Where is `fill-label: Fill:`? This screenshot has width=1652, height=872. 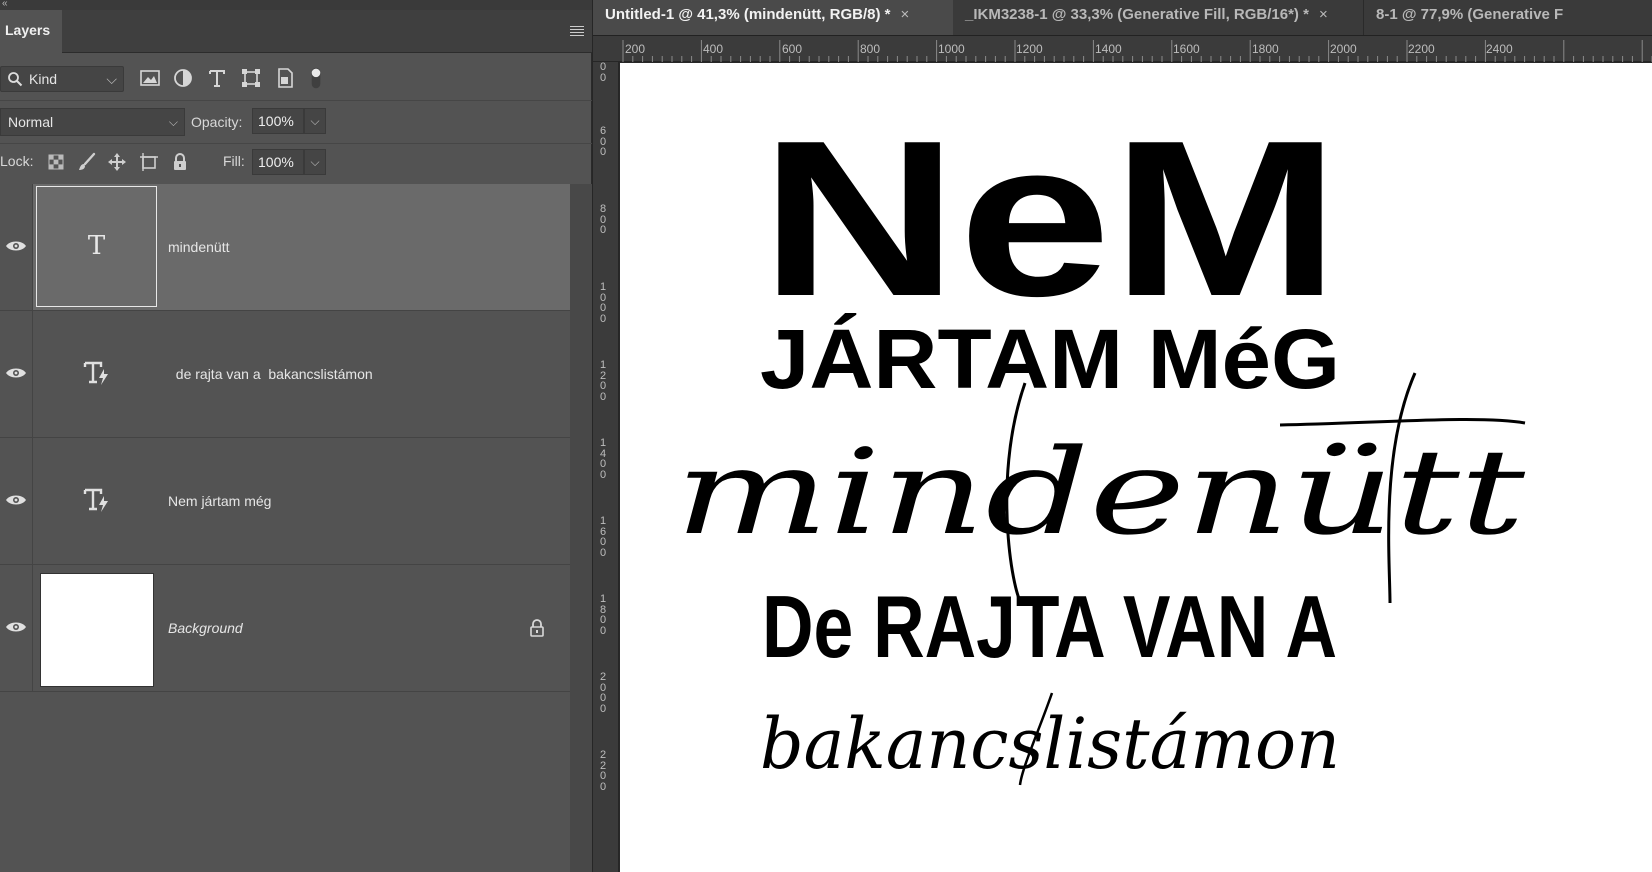
fill-label: Fill: is located at coordinates (234, 161).